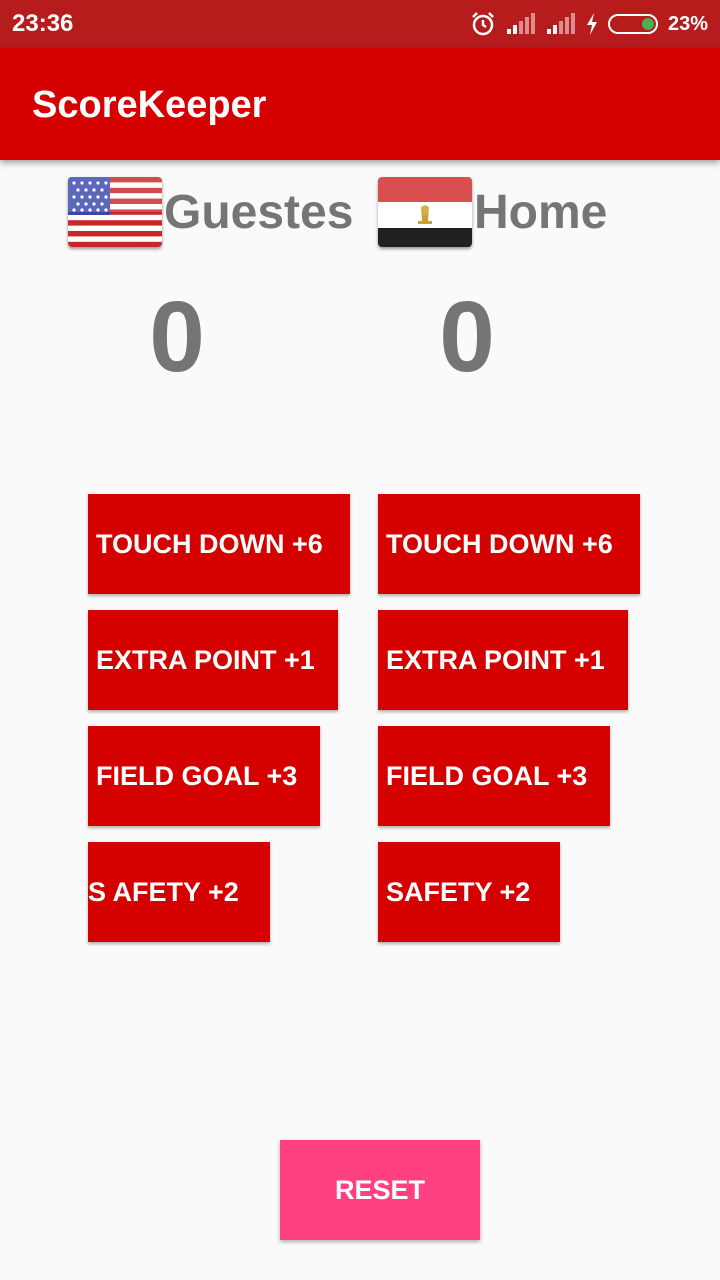  I want to click on home-header: Home, so click(492, 212).